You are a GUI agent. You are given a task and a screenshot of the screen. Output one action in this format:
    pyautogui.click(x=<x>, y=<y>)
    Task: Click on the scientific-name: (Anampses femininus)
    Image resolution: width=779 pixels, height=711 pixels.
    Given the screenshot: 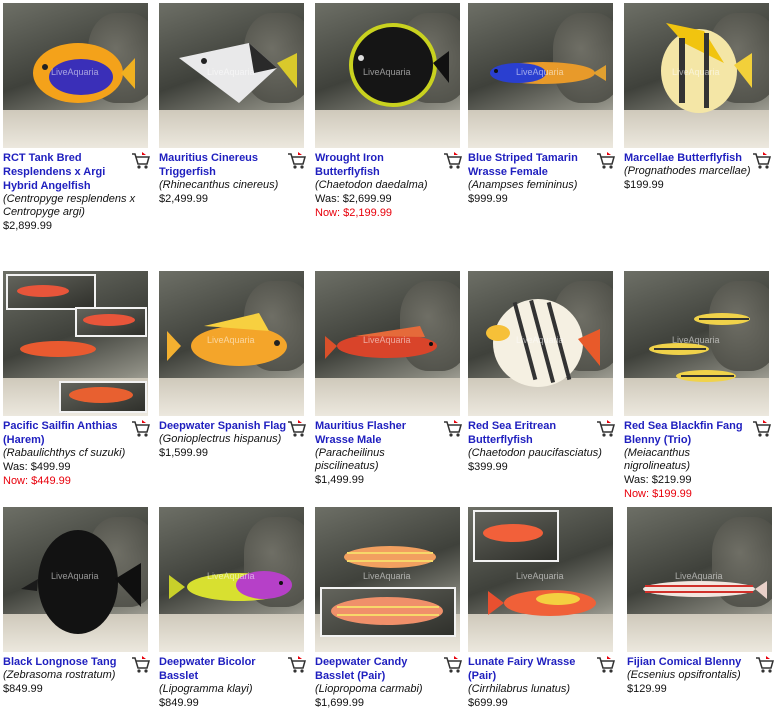 What is the action you would take?
    pyautogui.click(x=523, y=185)
    